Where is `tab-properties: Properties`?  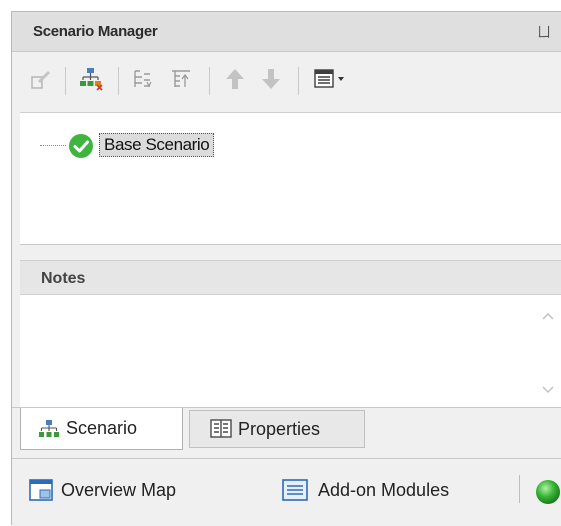
tab-properties: Properties is located at coordinates (277, 429).